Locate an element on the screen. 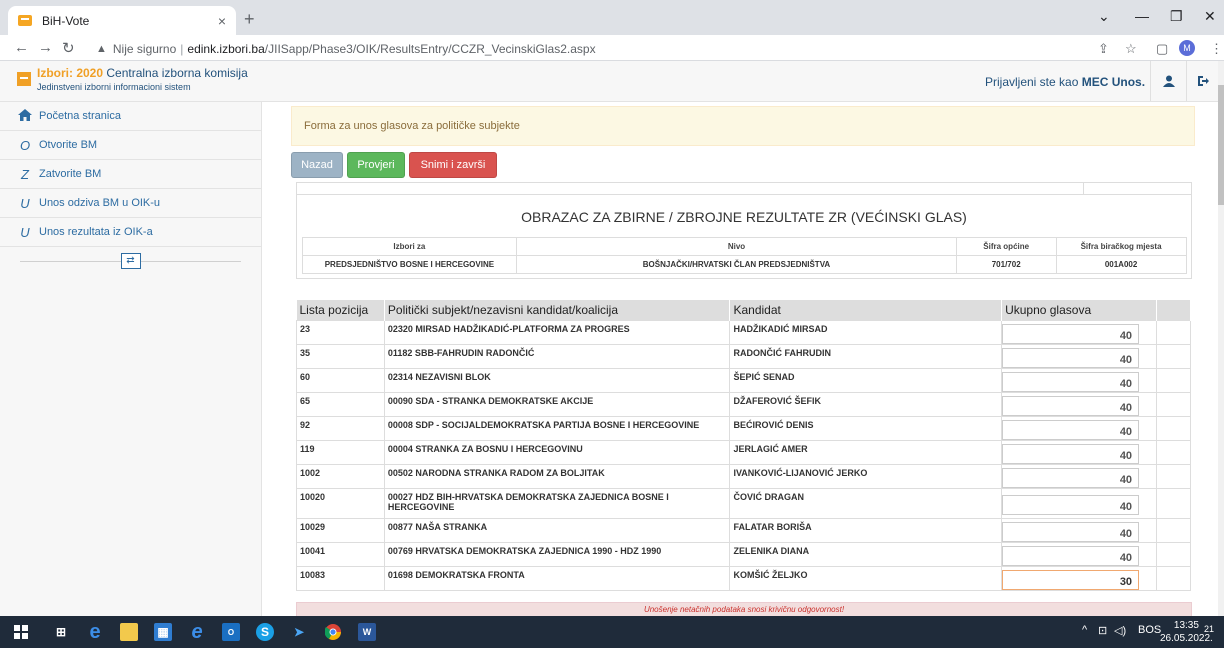 Image resolution: width=1224 pixels, height=648 pixels. sidebar-item-turnout-entry: U Unos odziva BM u OIK-u is located at coordinates (130, 203).